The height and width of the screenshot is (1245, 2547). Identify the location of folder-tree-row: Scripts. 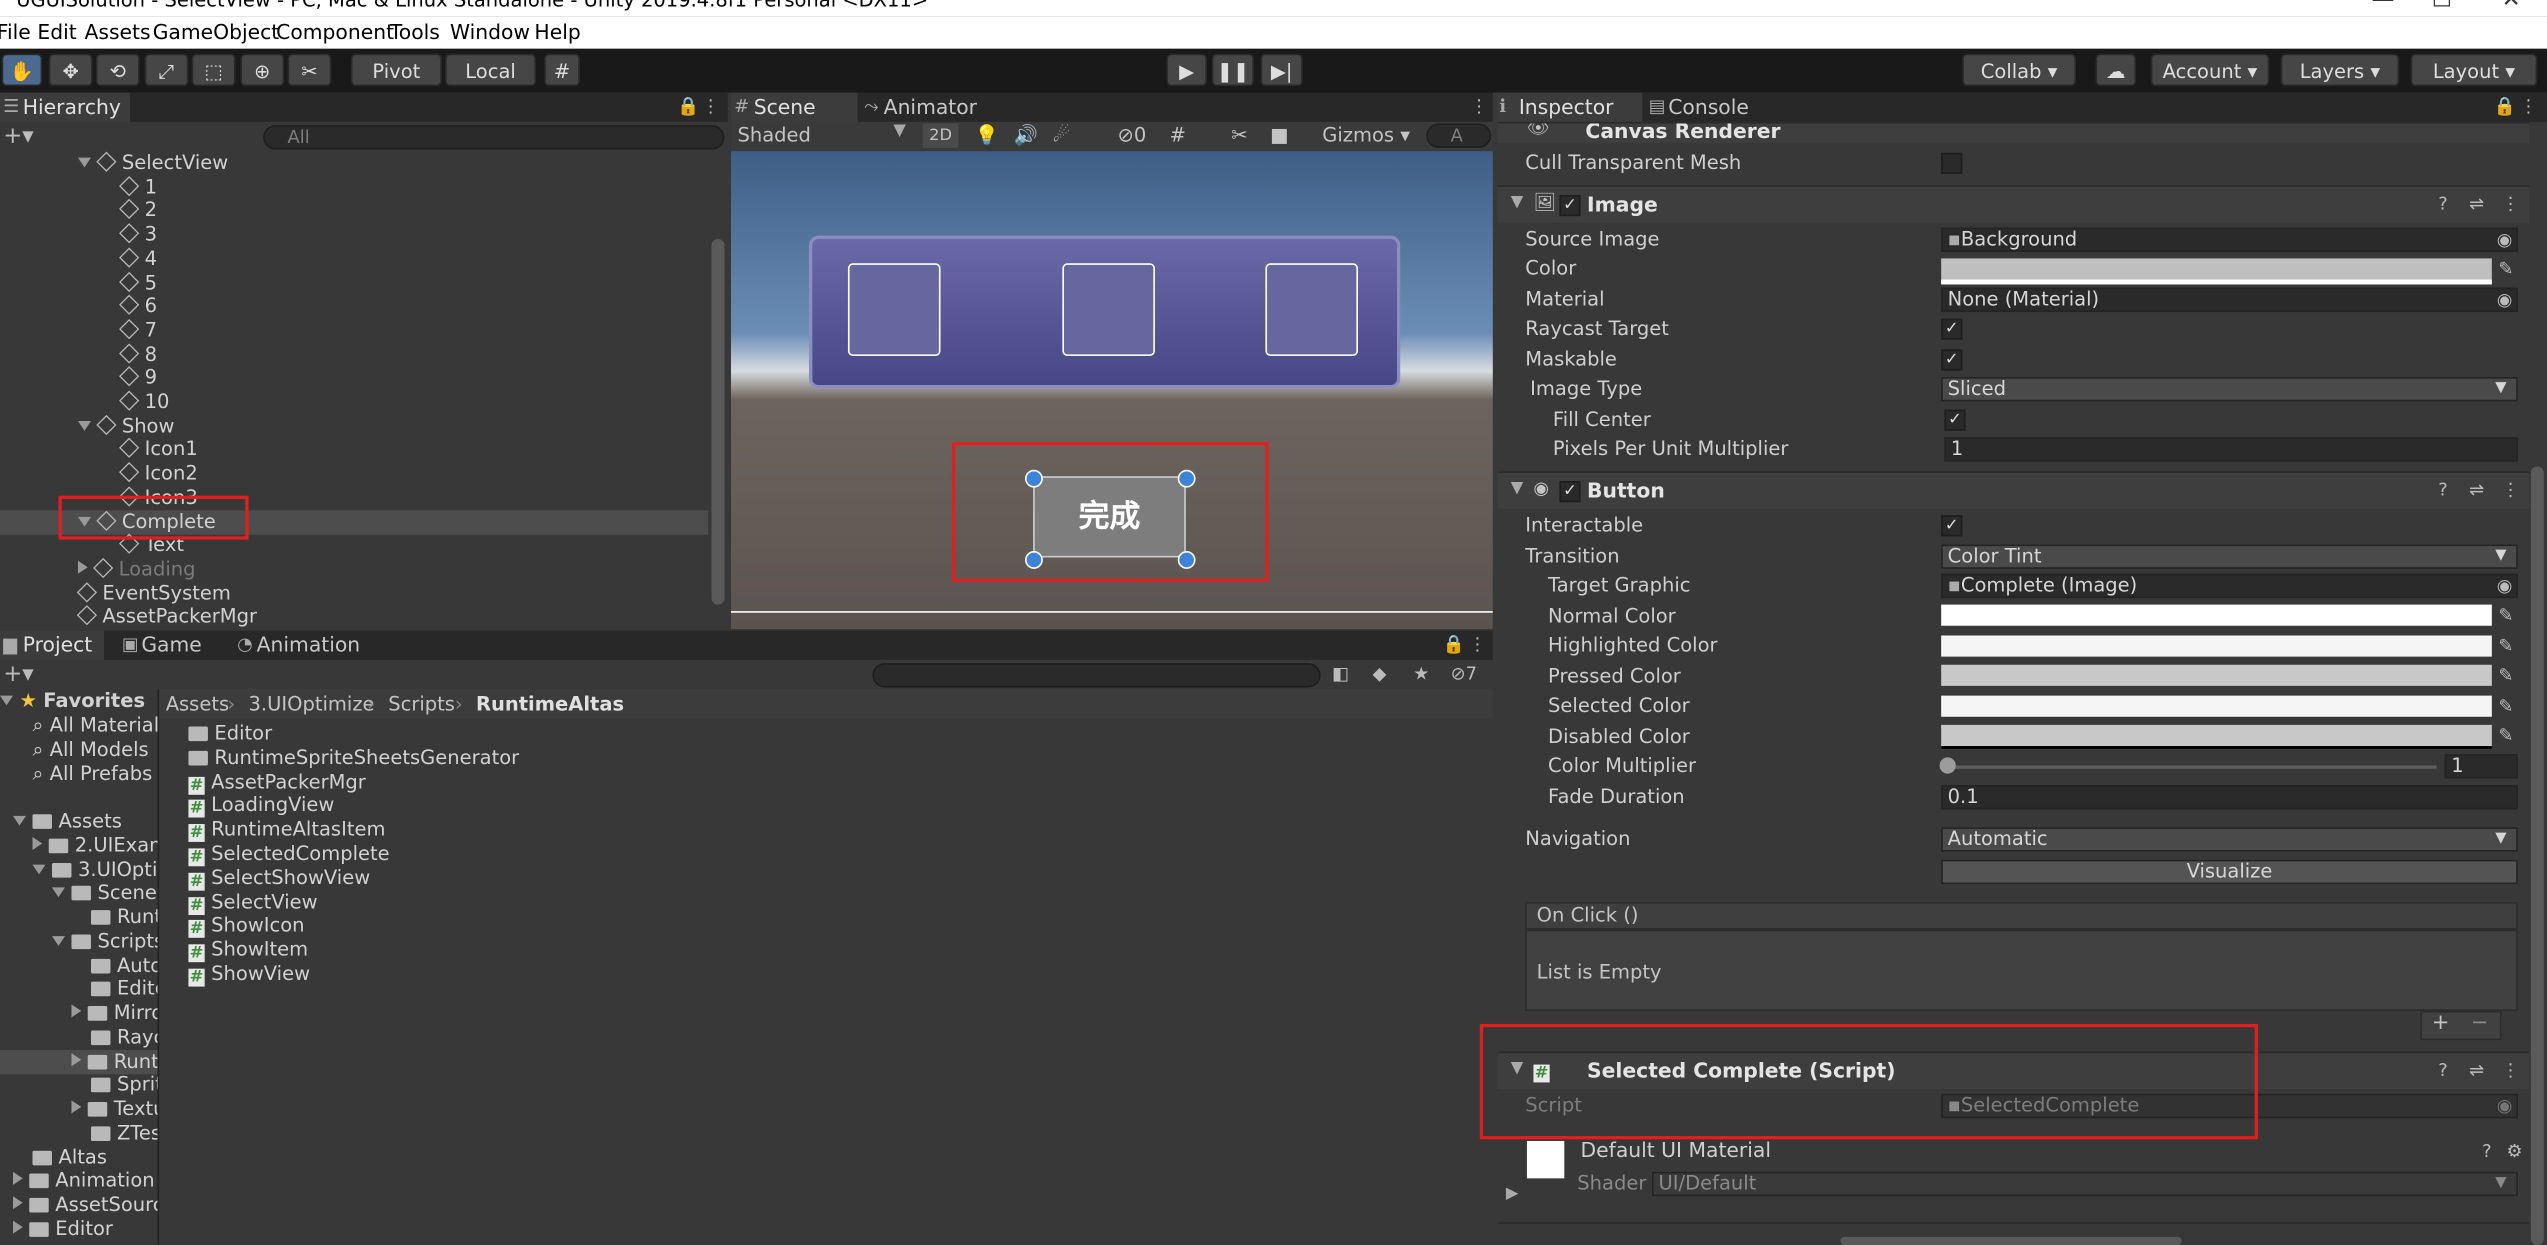
(79, 941).